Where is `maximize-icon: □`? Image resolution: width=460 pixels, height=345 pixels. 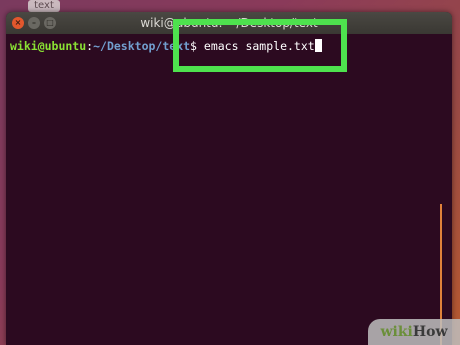
maximize-icon: □ is located at coordinates (50, 23).